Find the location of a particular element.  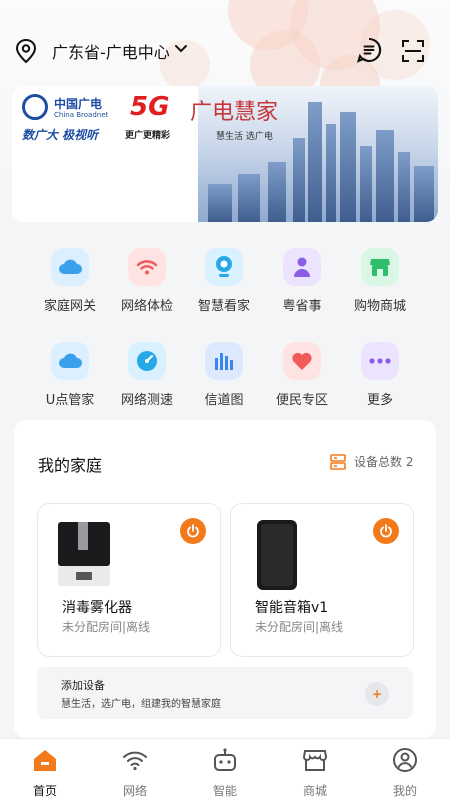

add-device-title: 添加设备 is located at coordinates (83, 685).